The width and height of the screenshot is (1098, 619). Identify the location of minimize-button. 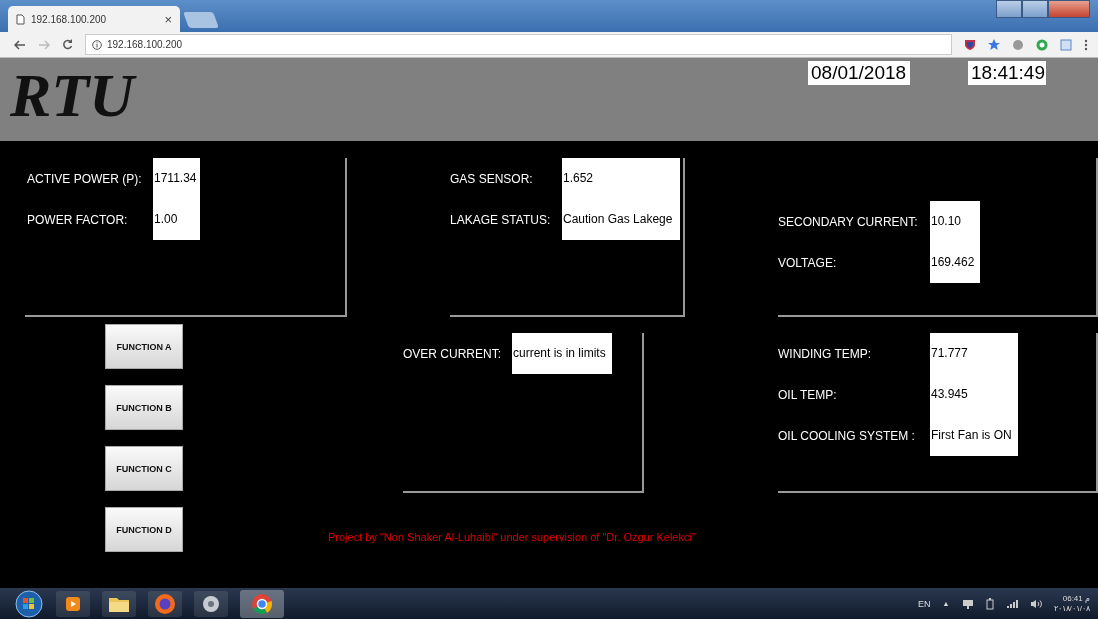
(1009, 9).